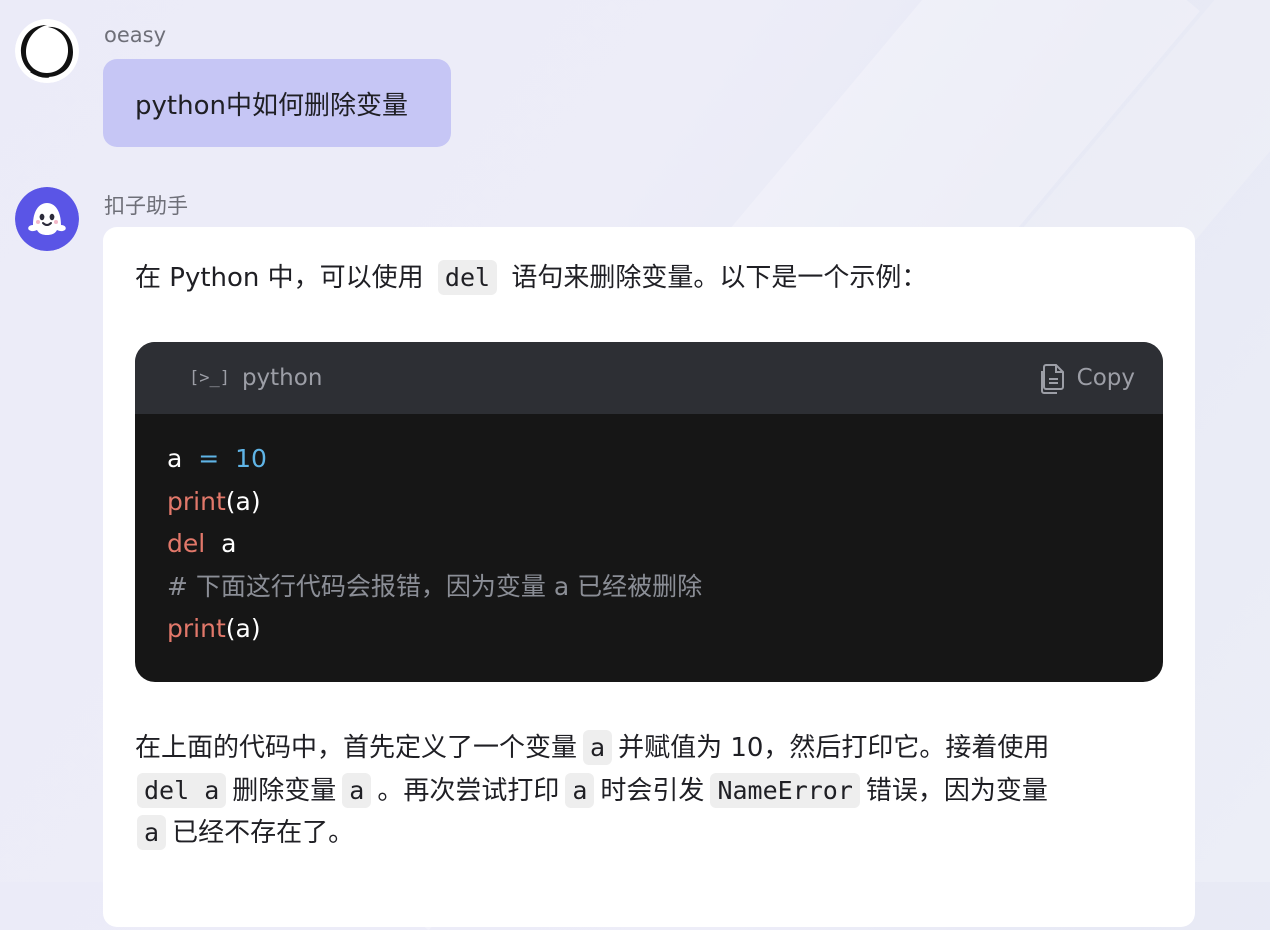  I want to click on code-language: [>_] python, so click(255, 378).